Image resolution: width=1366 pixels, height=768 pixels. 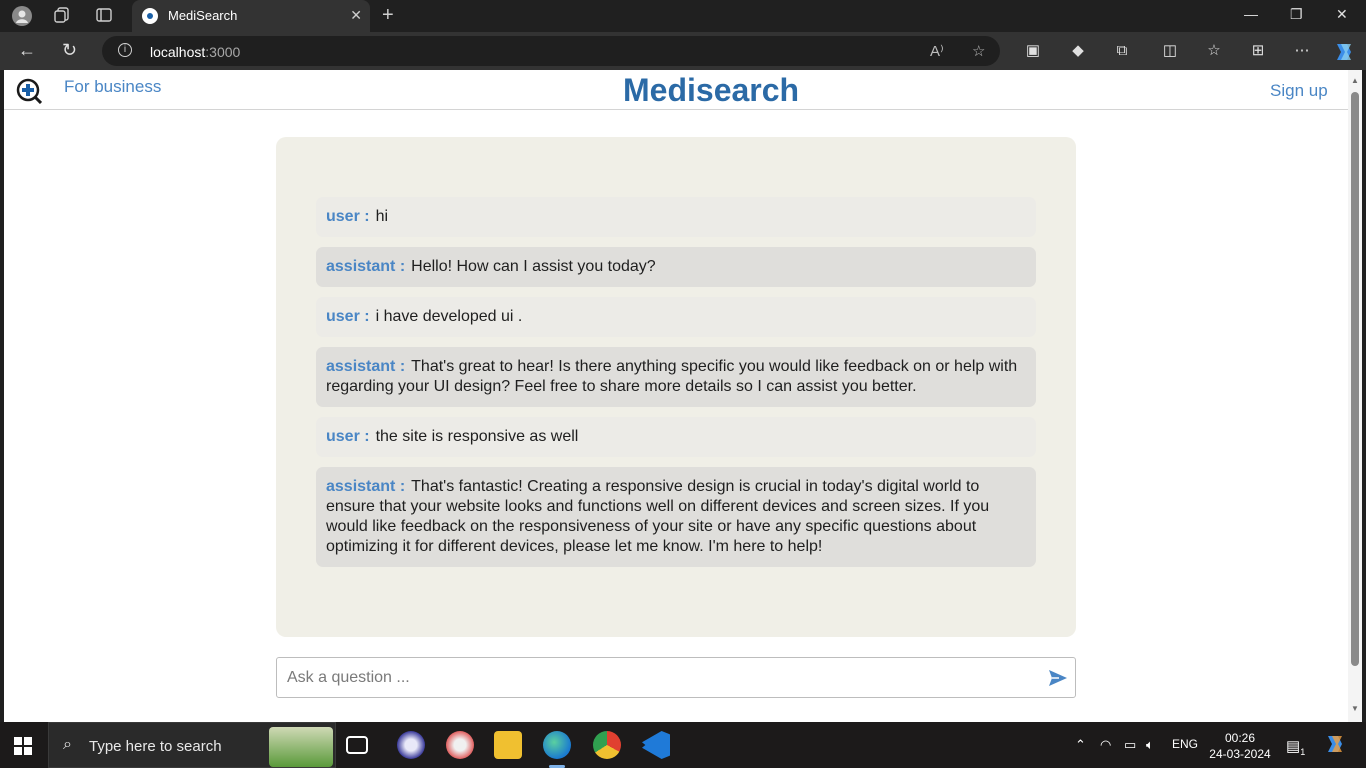 What do you see at coordinates (1251, 14) in the screenshot?
I see `minimize-icon: —` at bounding box center [1251, 14].